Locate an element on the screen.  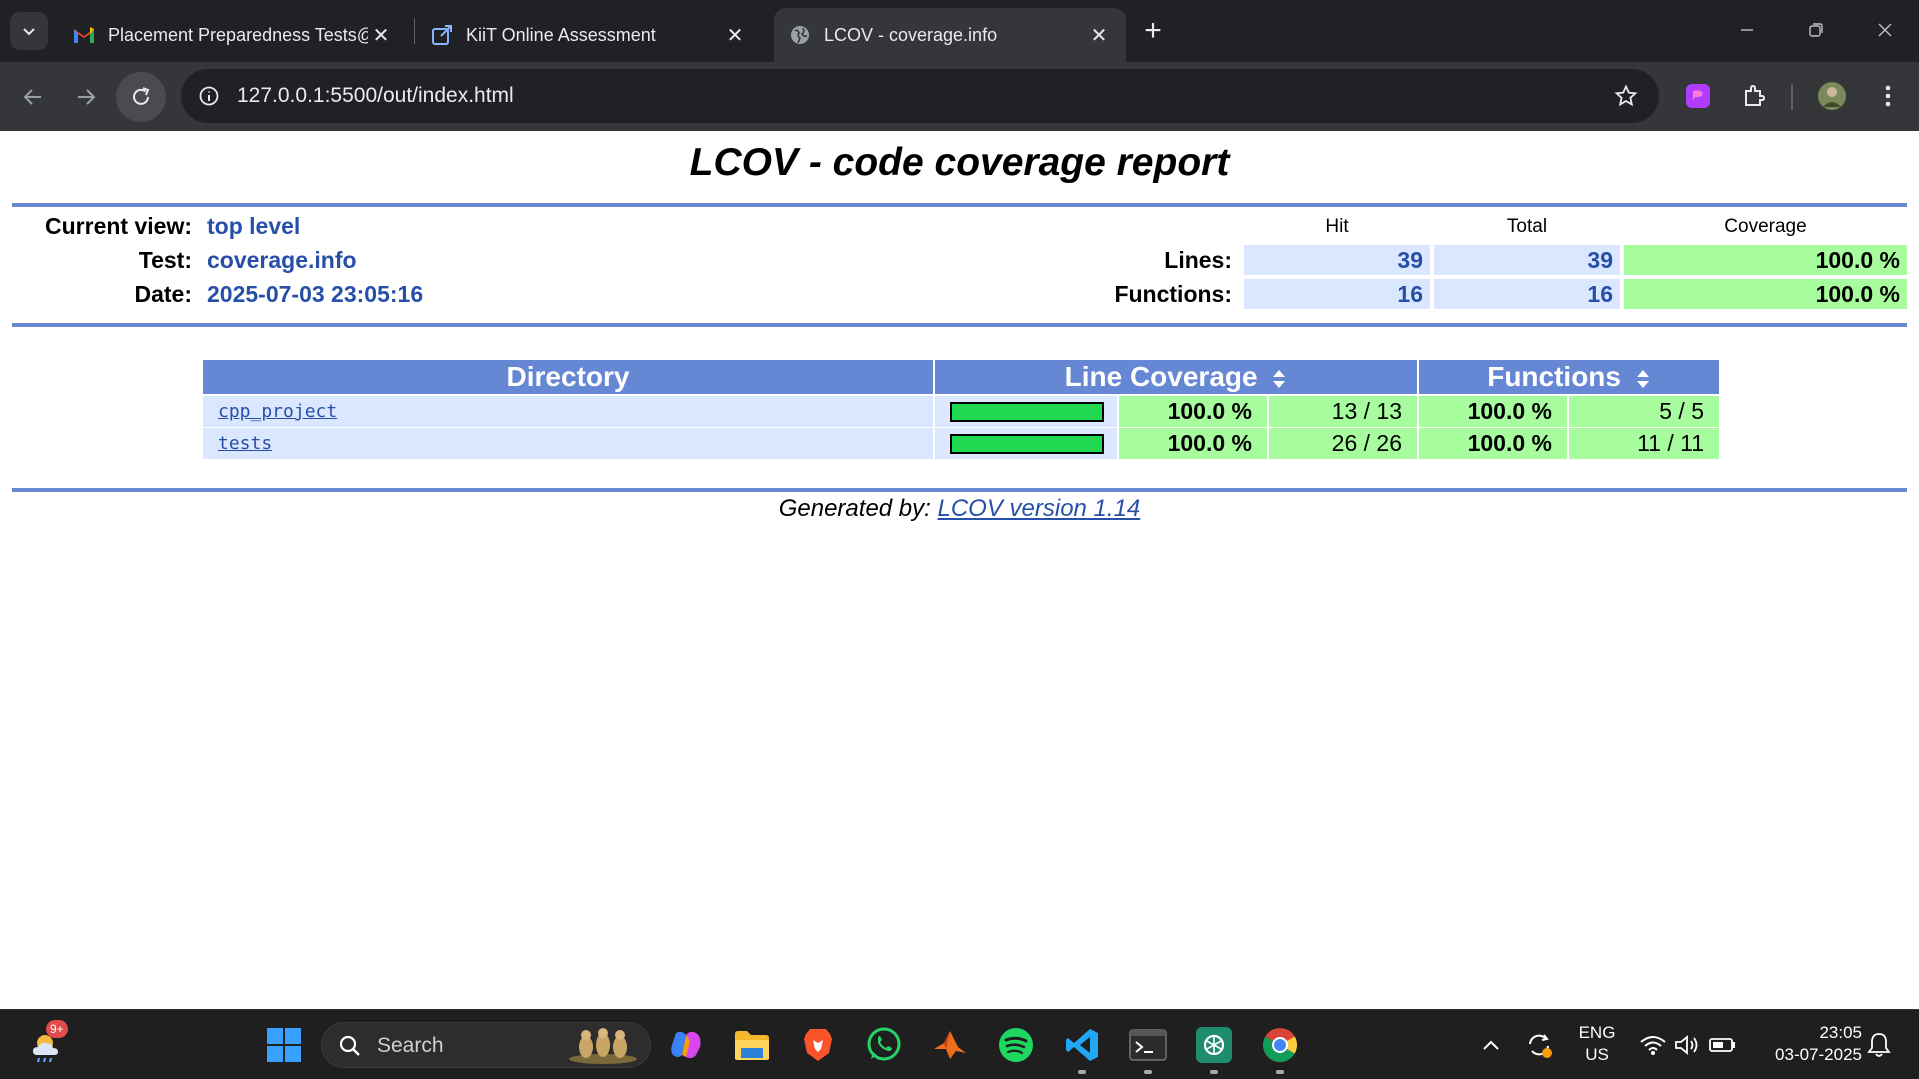
windows-taskbar: 9+ Search ENG US 23:05 03-07-2025 is located at coordinates (959, 1044).